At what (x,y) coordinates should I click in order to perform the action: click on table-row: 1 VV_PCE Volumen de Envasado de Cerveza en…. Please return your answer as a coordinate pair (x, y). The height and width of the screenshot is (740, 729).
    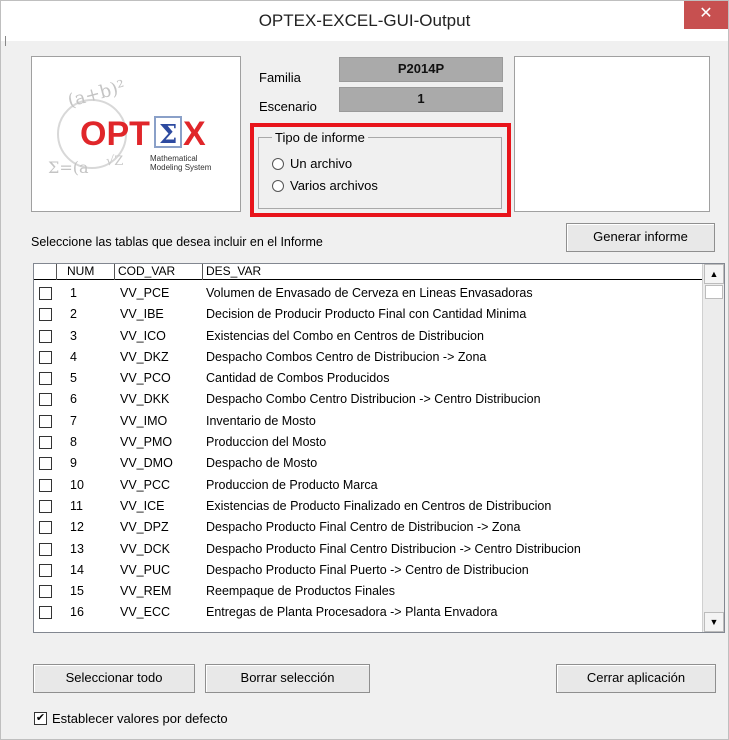
    Looking at the image, I should click on (369, 293).